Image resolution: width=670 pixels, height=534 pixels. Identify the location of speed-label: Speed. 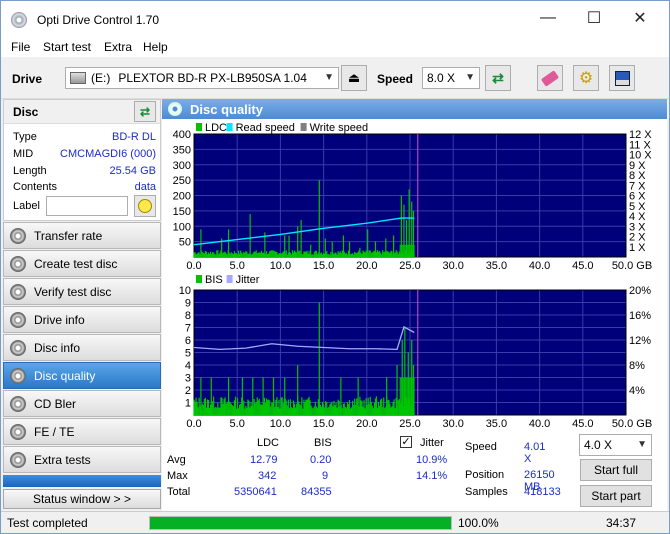
(481, 447).